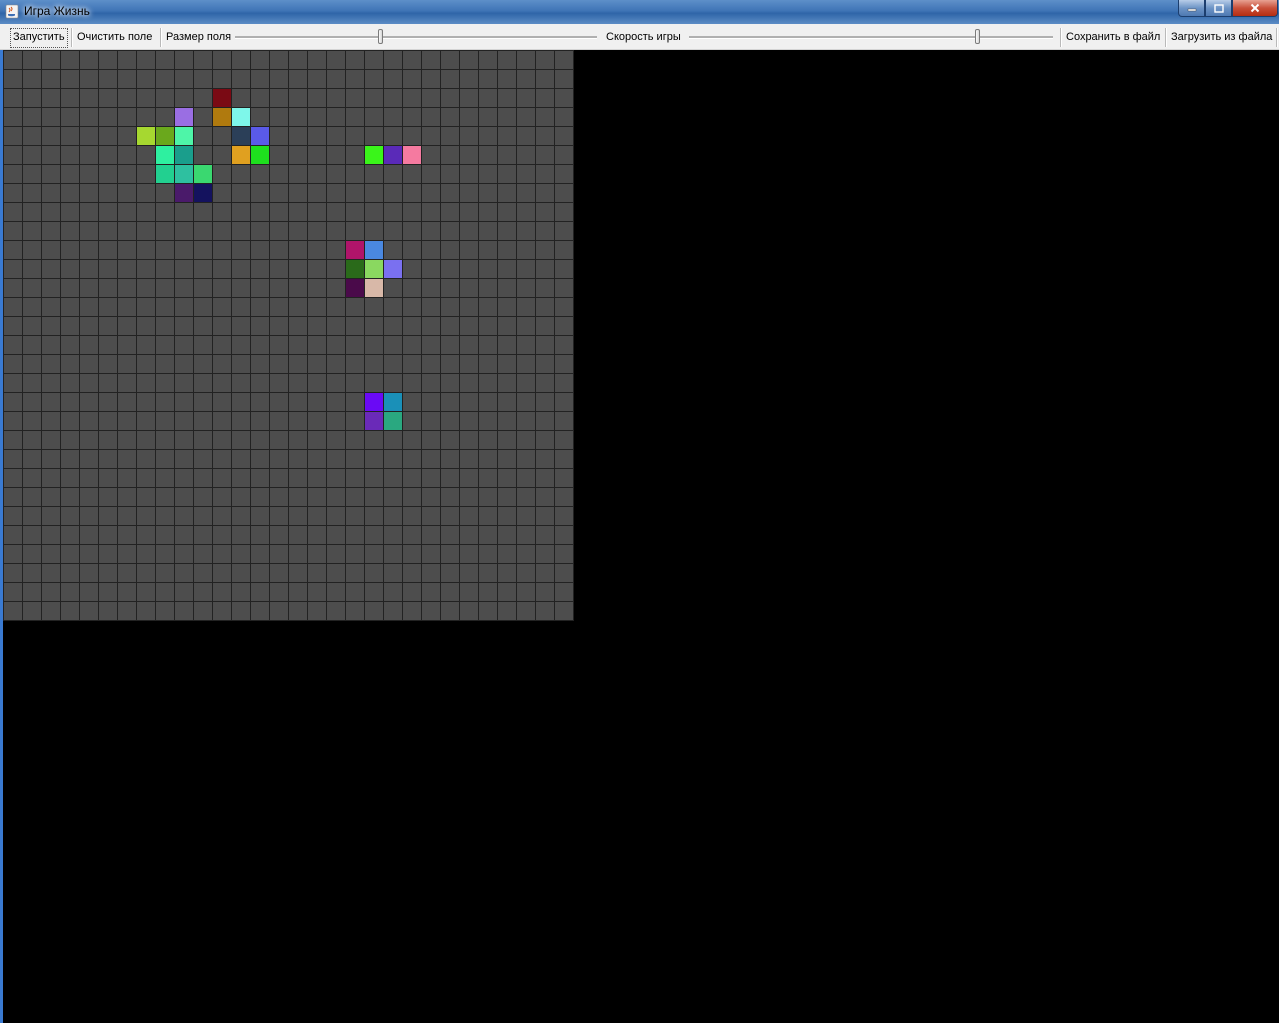  What do you see at coordinates (393, 155) in the screenshot?
I see `live-cell` at bounding box center [393, 155].